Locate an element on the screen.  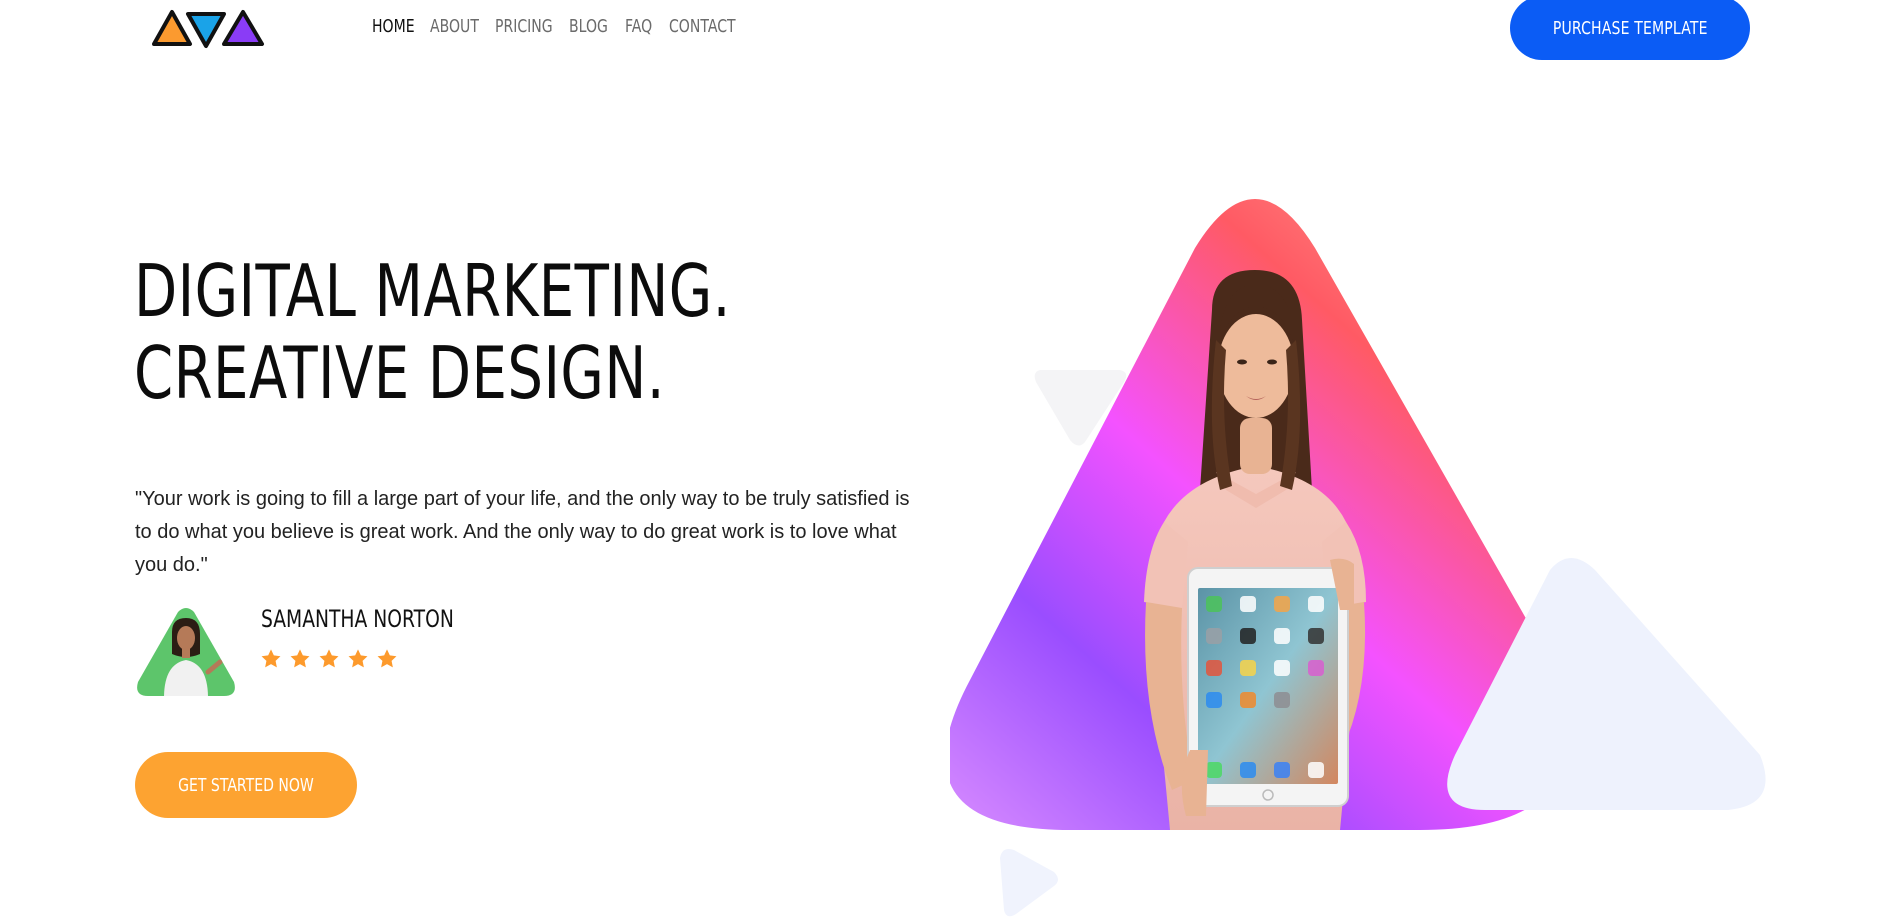
hero-headline: DIGITAL MARKETING. CREATIVE DESIGN. is located at coordinates (432, 332).